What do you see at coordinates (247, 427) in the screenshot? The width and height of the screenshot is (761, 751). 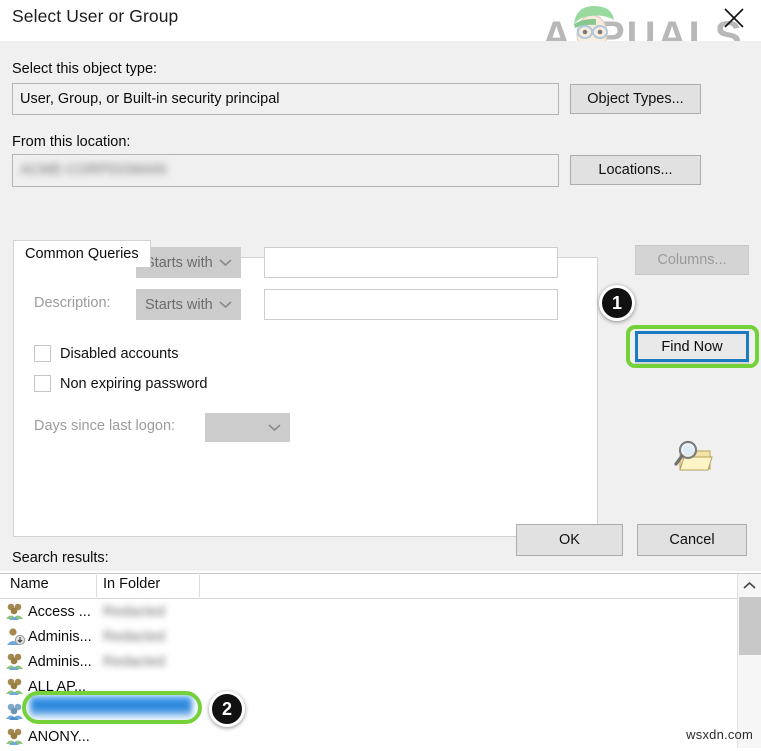 I see `days-since-last-logon-dropdown` at bounding box center [247, 427].